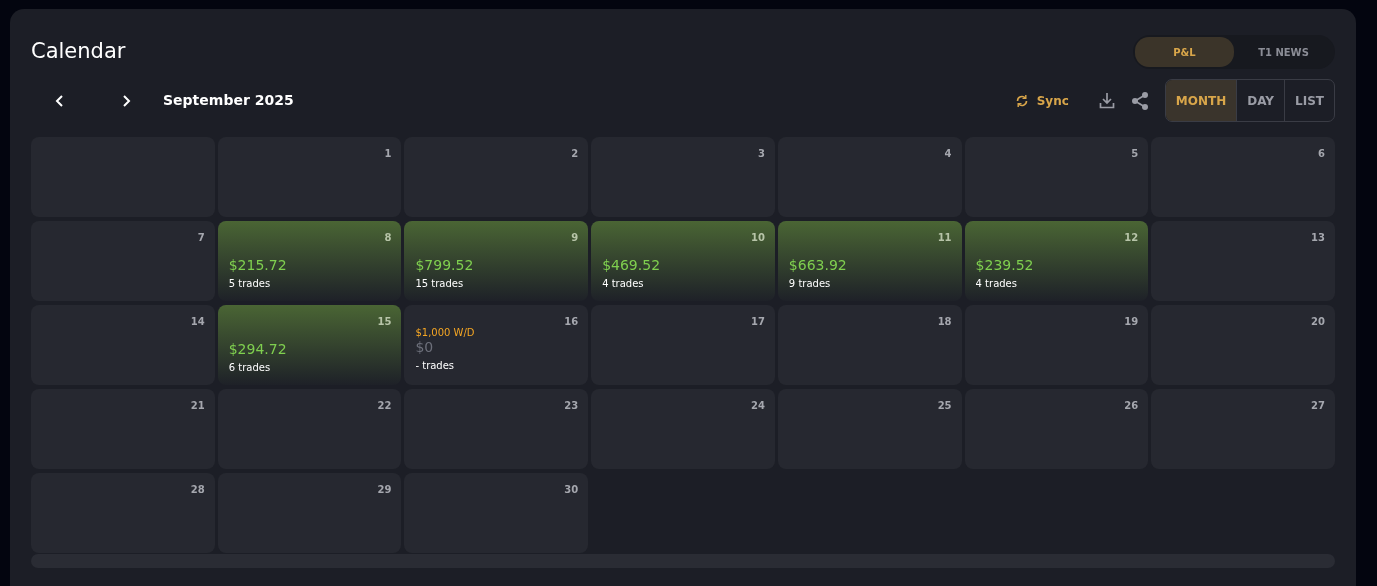  What do you see at coordinates (309, 345) in the screenshot?
I see `day-cell: 15 $294.72 6 trades` at bounding box center [309, 345].